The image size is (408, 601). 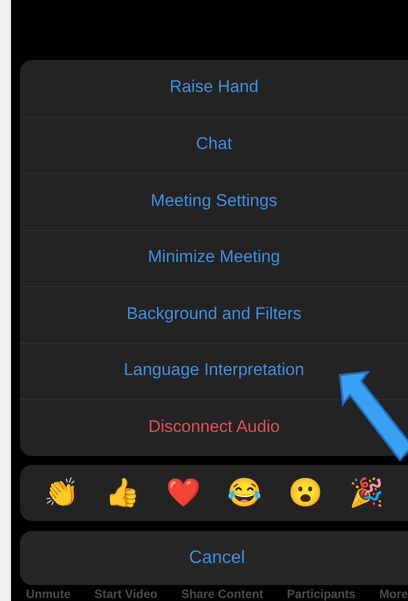 What do you see at coordinates (222, 593) in the screenshot?
I see `toolbar-label: Share Content` at bounding box center [222, 593].